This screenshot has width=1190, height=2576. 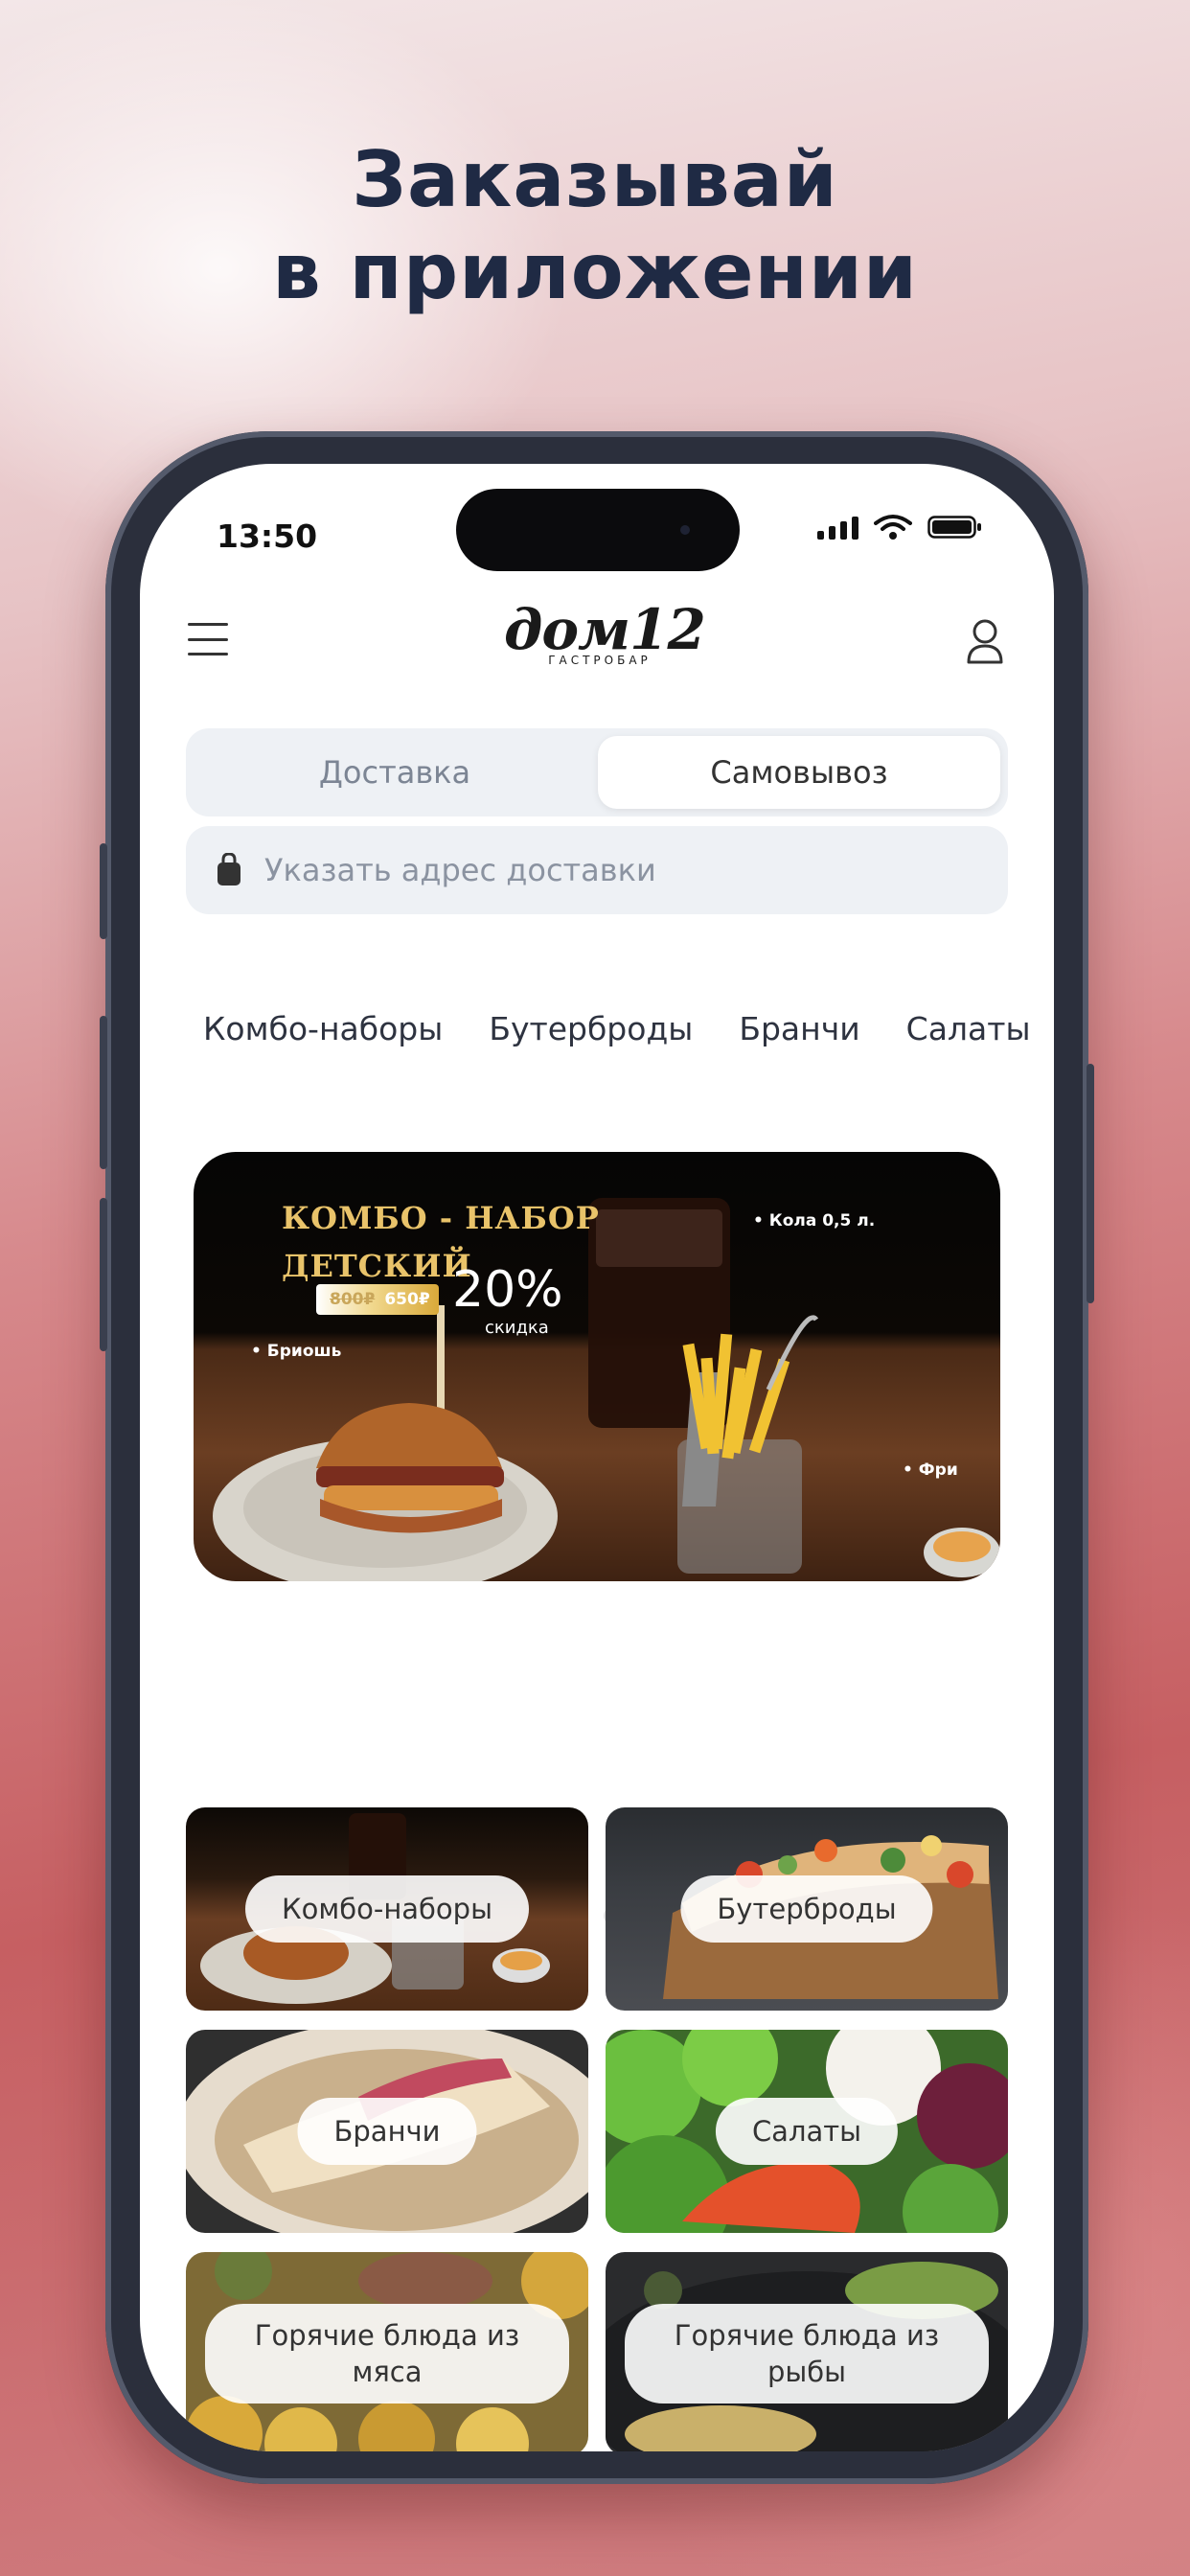 I want to click on pickup-tab: Самовывоз, so click(x=799, y=772).